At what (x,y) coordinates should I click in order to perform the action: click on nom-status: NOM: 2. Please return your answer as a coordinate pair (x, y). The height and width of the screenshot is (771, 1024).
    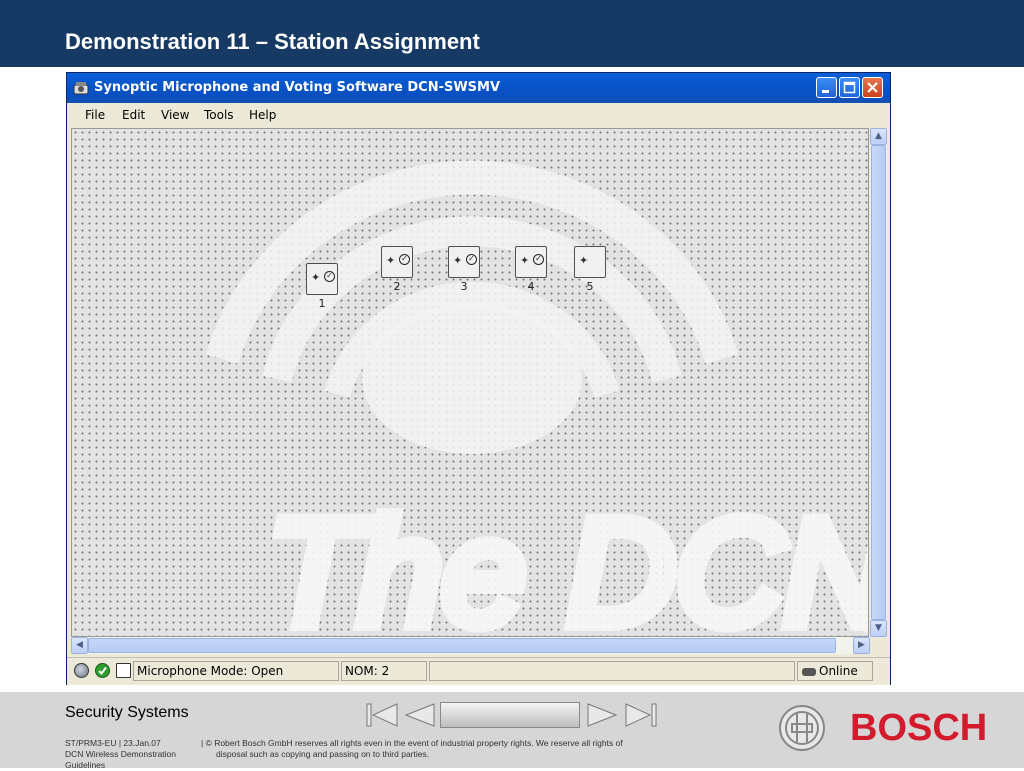
    Looking at the image, I should click on (384, 671).